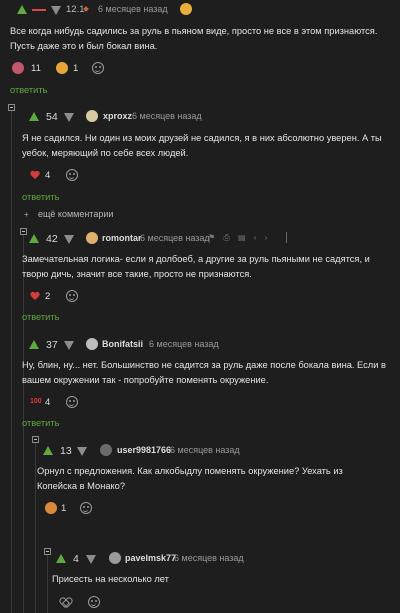 The height and width of the screenshot is (613, 400). Describe the element at coordinates (117, 116) in the screenshot. I see `author-name: xproxz` at that location.